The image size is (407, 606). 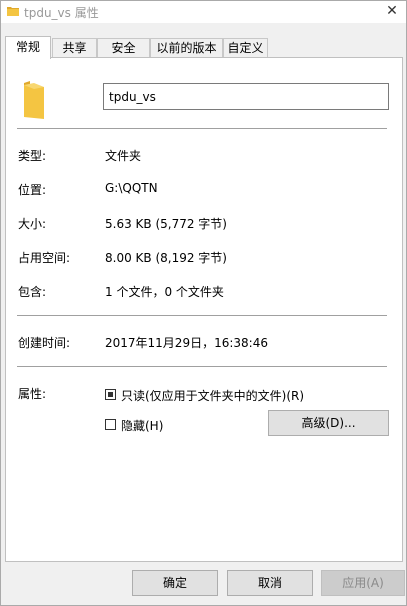 I want to click on size-label: 大小:, so click(x=32, y=224).